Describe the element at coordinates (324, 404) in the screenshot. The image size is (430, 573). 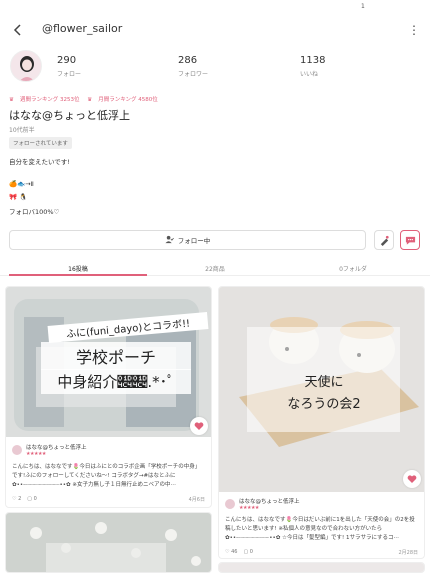
I see `post-overlay-text: なろうの会2` at that location.